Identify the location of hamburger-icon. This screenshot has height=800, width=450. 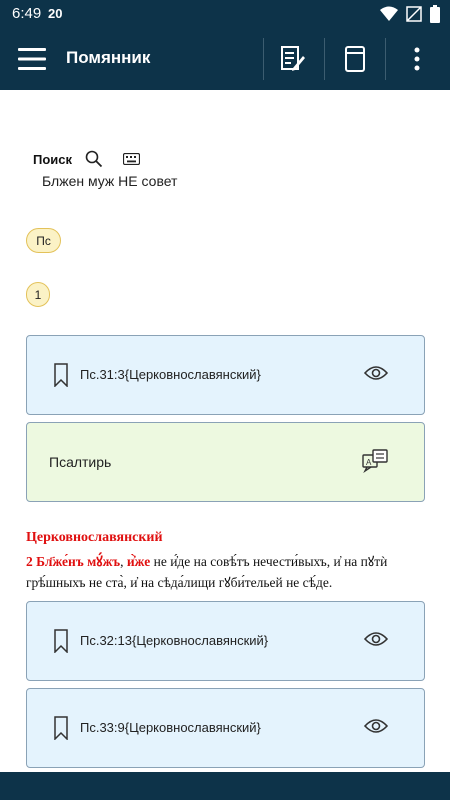
(32, 59).